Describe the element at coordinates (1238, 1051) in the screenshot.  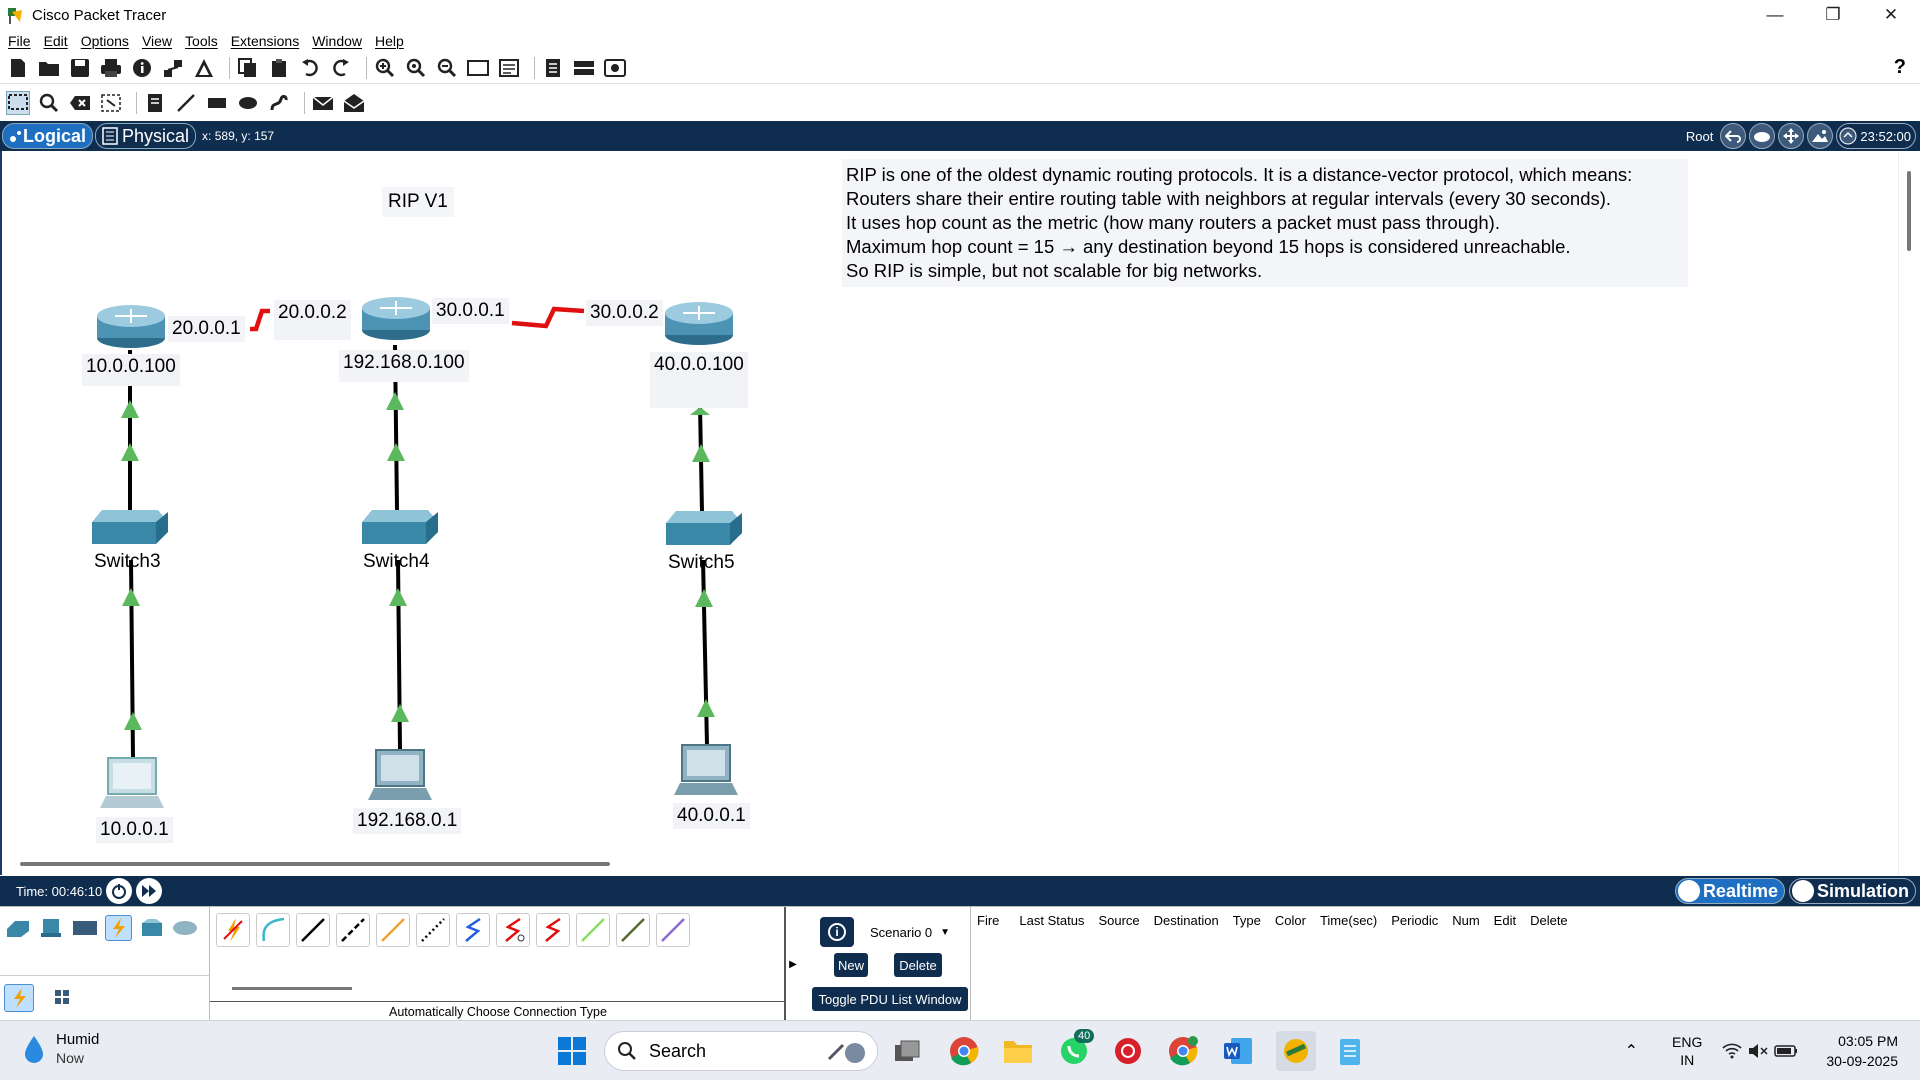
I see `word-icon` at that location.